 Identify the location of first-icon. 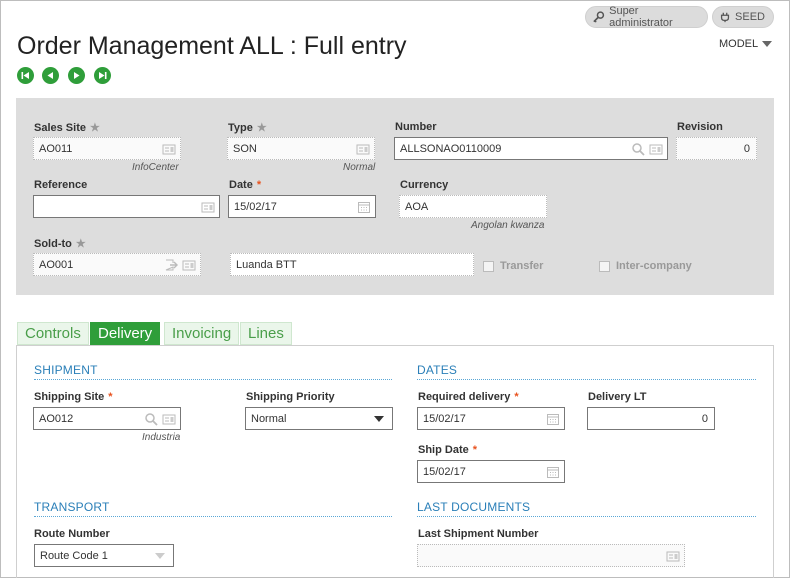
(25, 75).